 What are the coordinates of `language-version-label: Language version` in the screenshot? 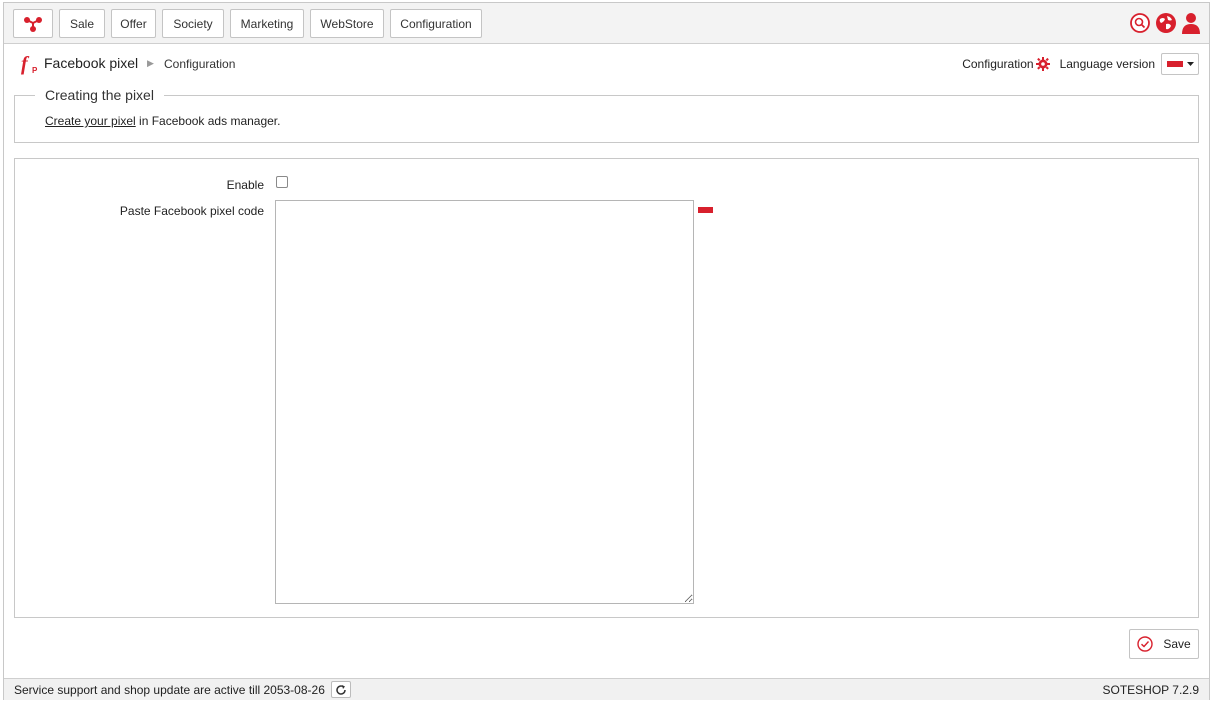 It's located at (1107, 64).